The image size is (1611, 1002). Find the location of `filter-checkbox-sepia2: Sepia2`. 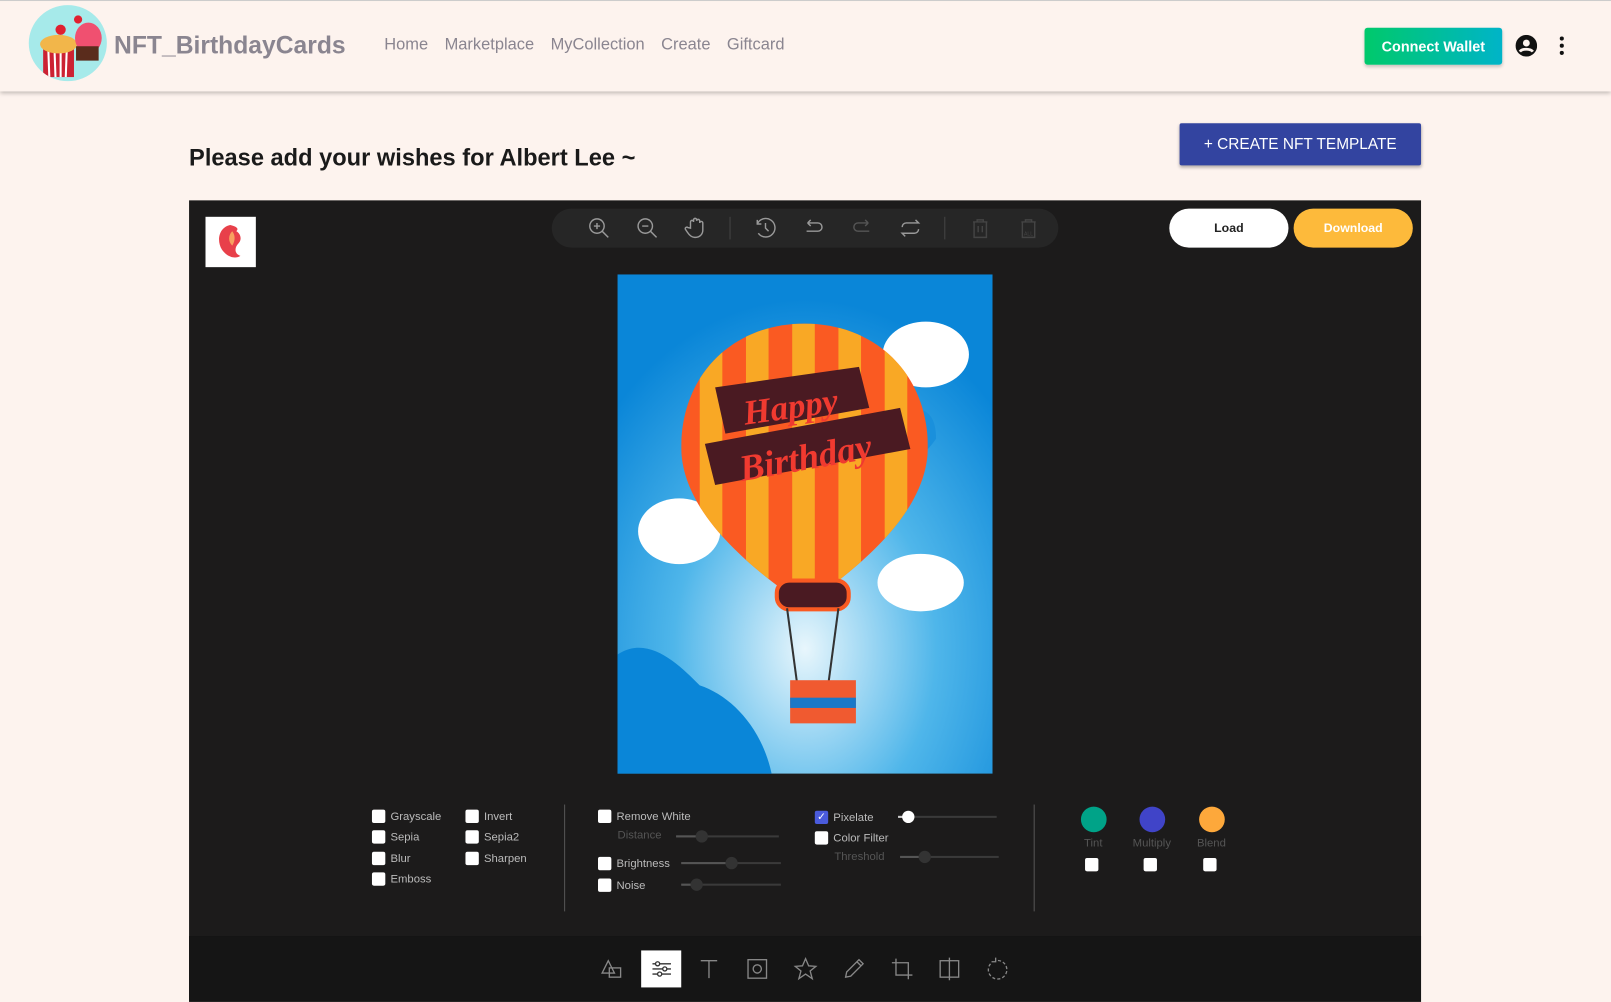

filter-checkbox-sepia2: Sepia2 is located at coordinates (492, 837).